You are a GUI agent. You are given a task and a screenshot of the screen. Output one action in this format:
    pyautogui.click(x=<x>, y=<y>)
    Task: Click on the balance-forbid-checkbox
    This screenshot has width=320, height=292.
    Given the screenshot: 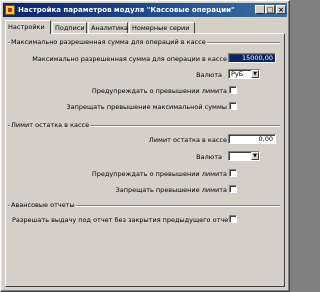 What is the action you would take?
    pyautogui.click(x=233, y=189)
    